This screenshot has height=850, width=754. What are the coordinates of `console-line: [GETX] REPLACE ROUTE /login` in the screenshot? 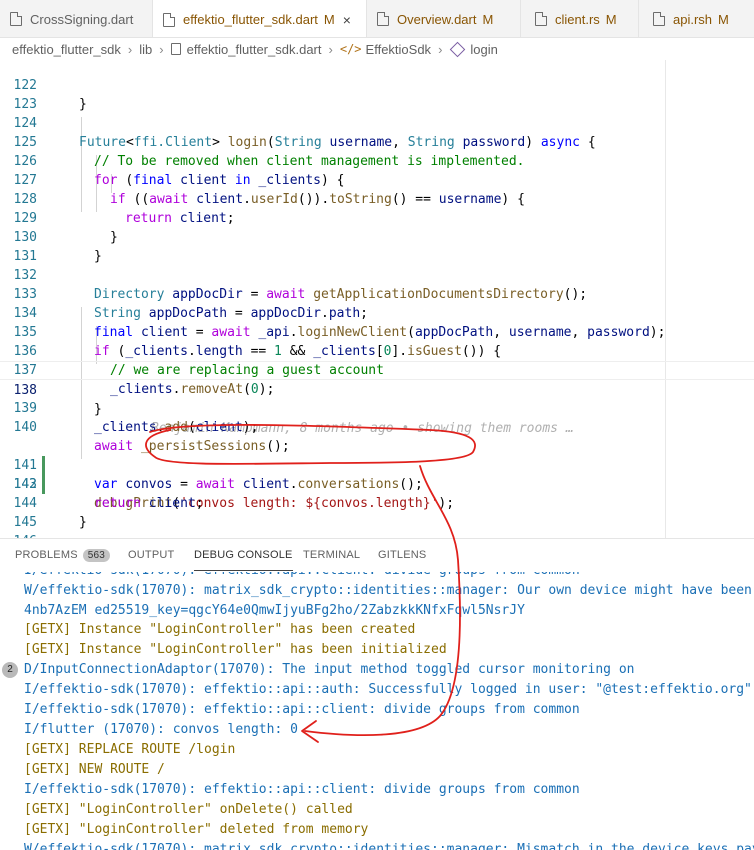 It's located at (130, 749).